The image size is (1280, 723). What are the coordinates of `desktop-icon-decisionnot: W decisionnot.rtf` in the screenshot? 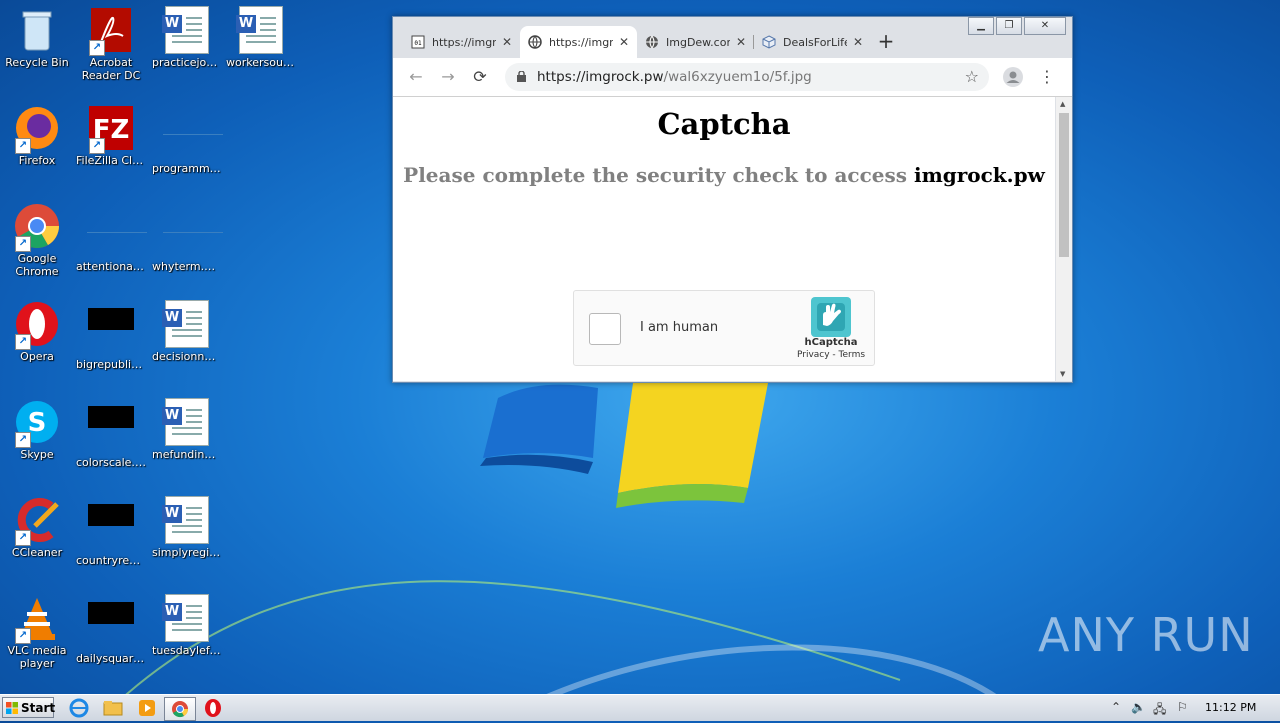 It's located at (187, 339).